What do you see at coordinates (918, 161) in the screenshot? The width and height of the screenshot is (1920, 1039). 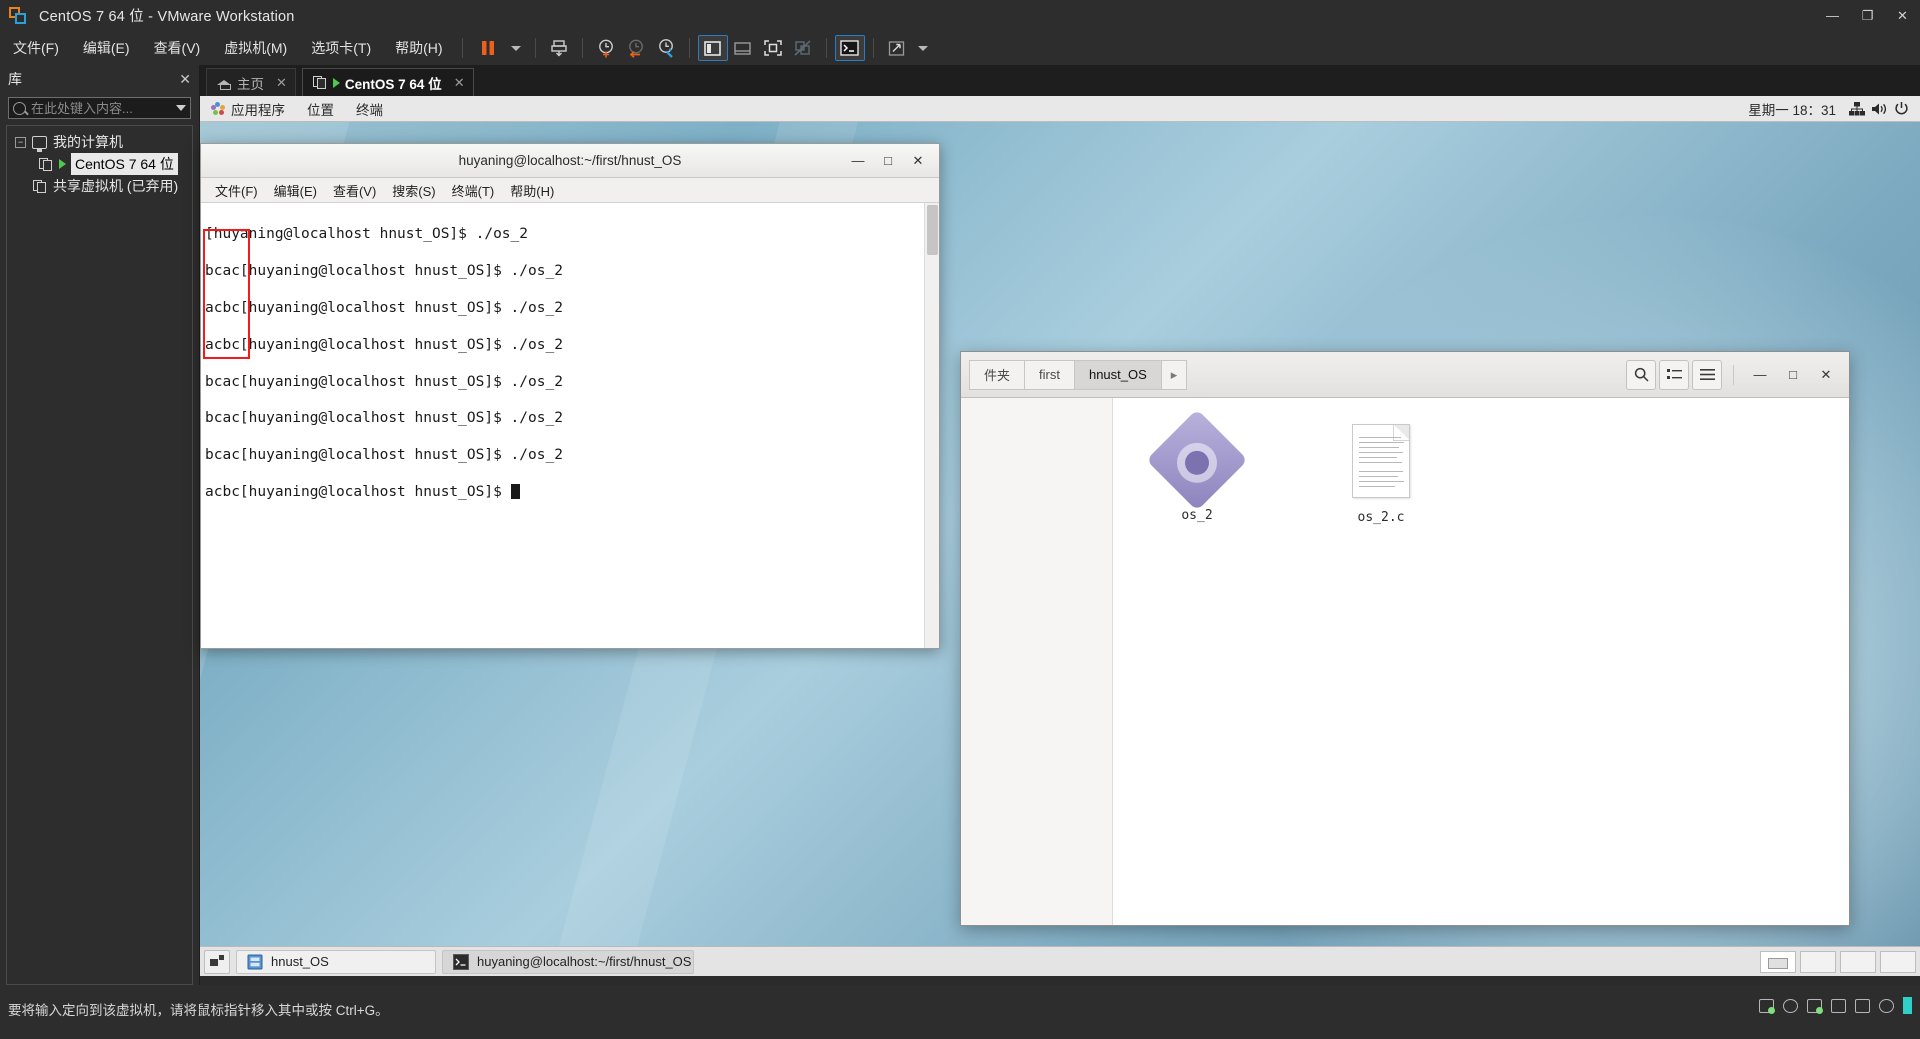 I see `terminal-close-button: ✕` at bounding box center [918, 161].